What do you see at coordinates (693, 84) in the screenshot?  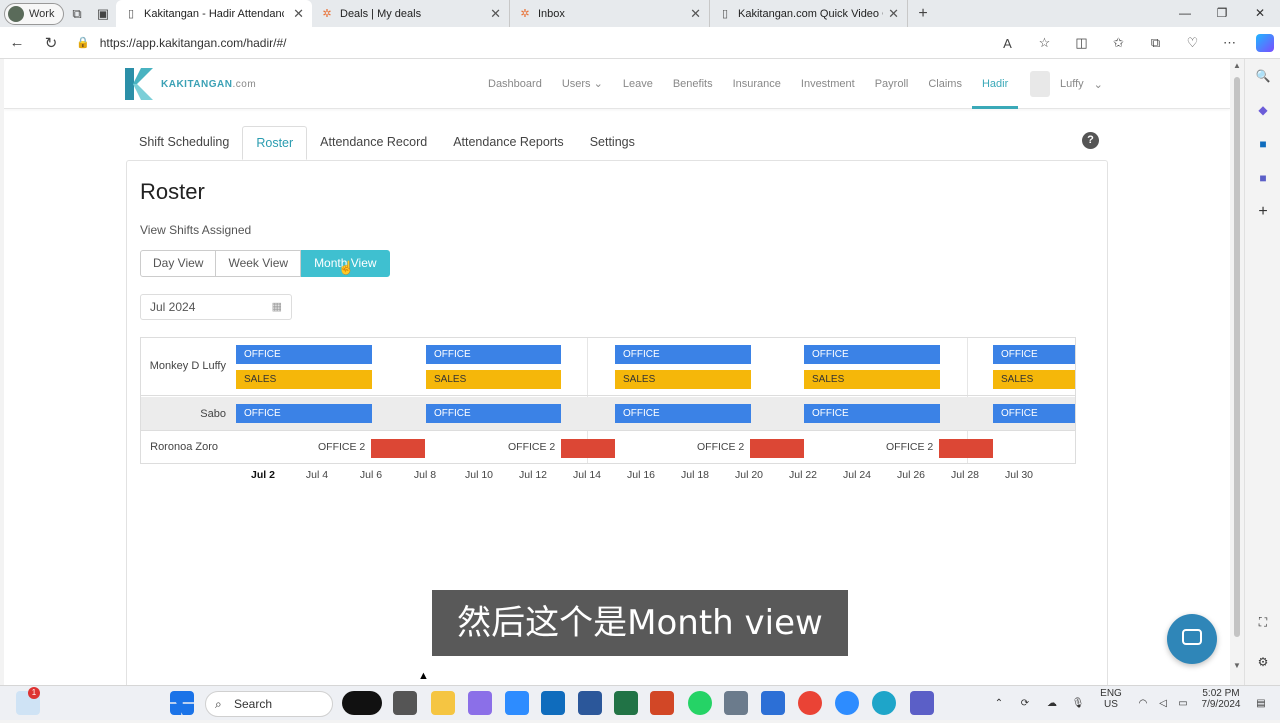 I see `menu-benefits: Benefits` at bounding box center [693, 84].